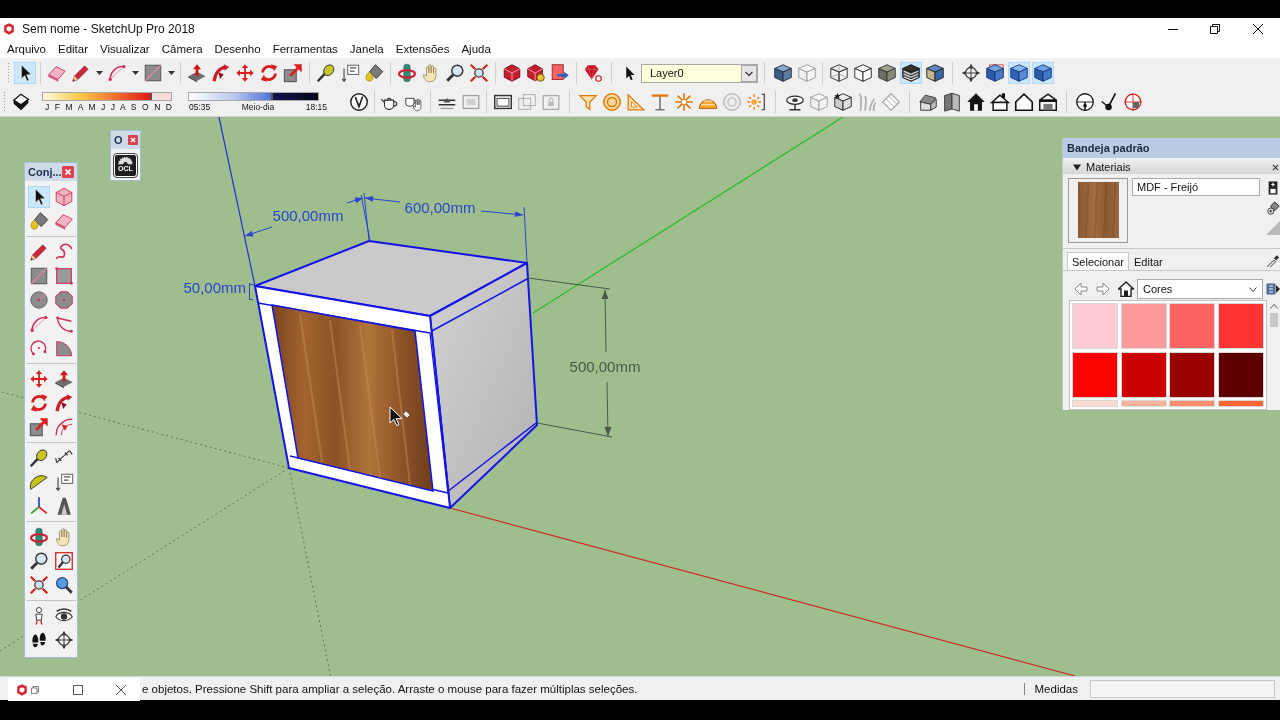  I want to click on menu-item: Ferramentas, so click(305, 49).